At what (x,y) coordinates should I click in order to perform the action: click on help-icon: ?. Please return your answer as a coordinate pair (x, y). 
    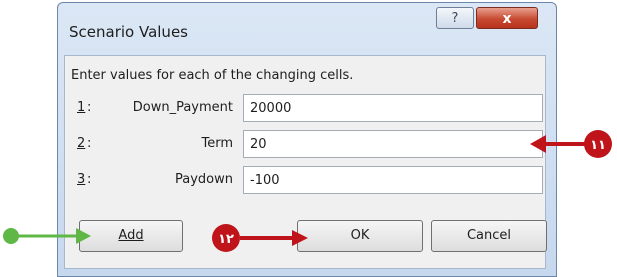
    Looking at the image, I should click on (455, 18).